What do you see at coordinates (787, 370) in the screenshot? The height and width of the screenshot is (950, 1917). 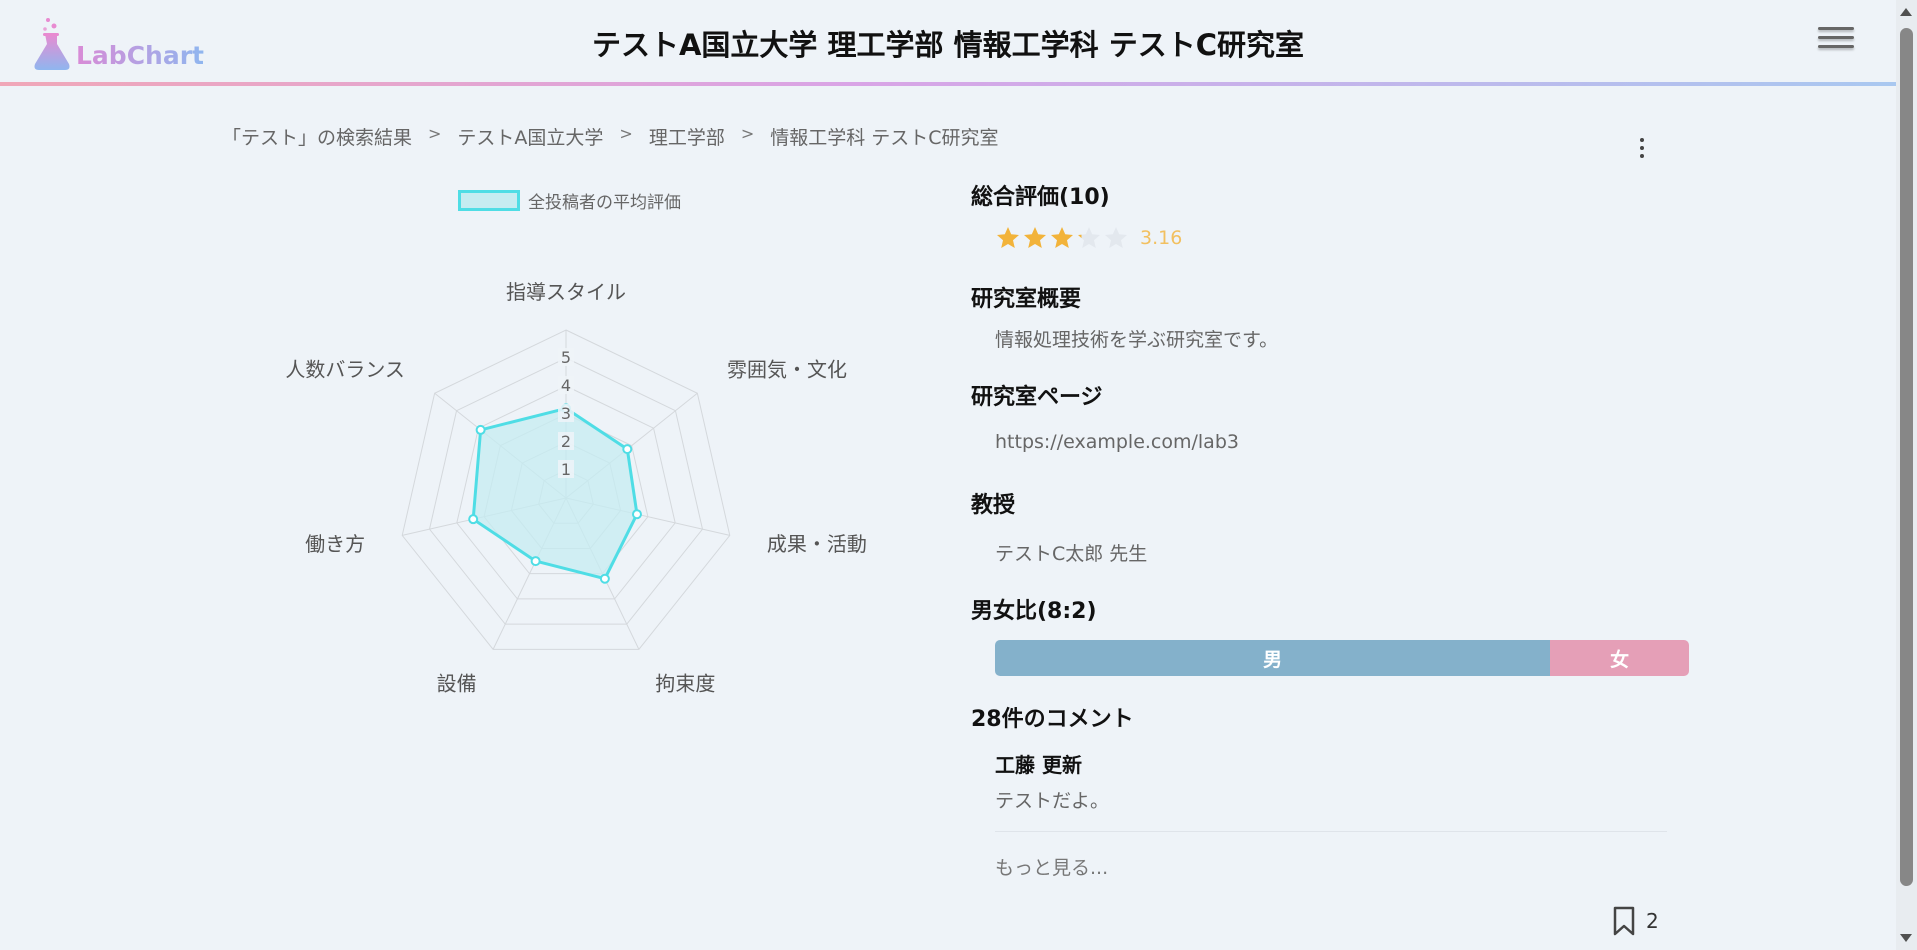 I see `radar-axis-label: 雰囲気・文化` at bounding box center [787, 370].